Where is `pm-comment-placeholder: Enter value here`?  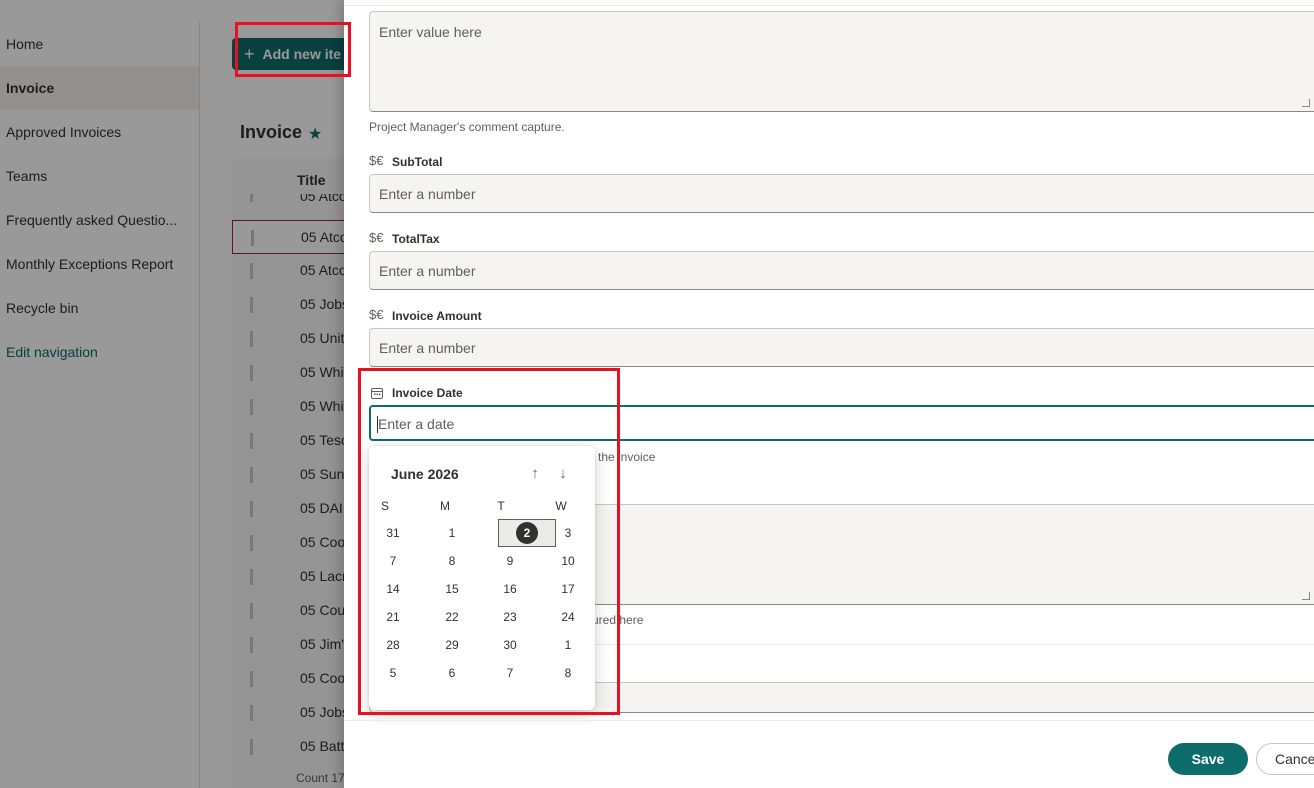
pm-comment-placeholder: Enter value here is located at coordinates (430, 32).